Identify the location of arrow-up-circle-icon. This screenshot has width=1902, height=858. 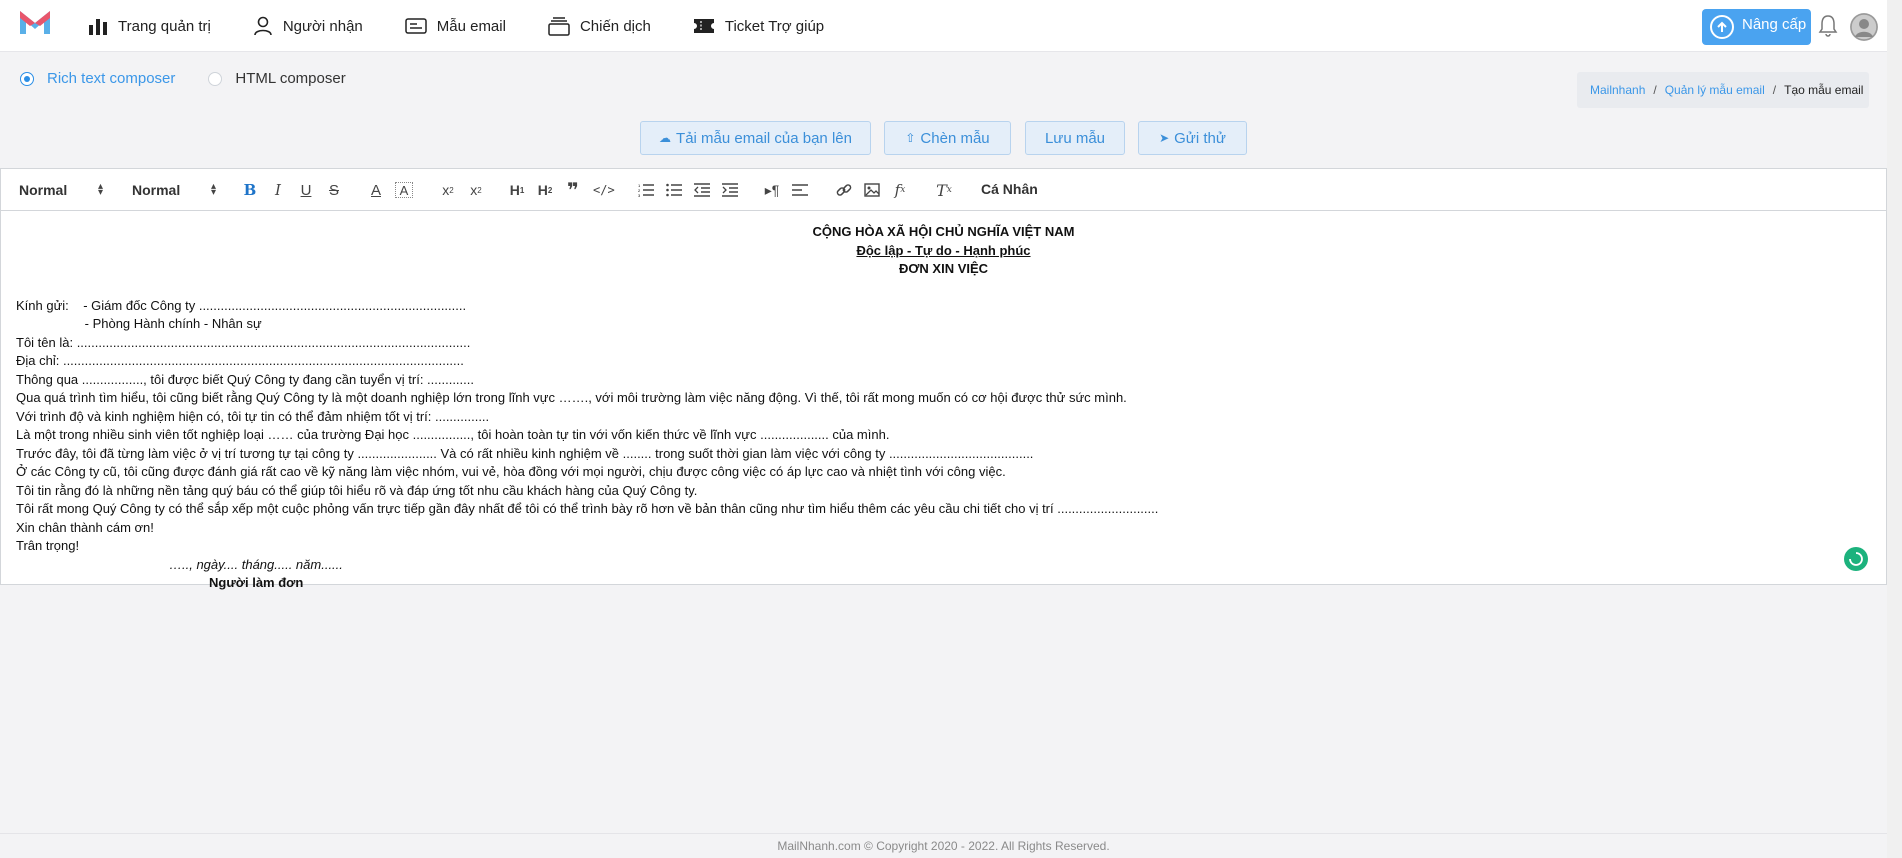
(1722, 27).